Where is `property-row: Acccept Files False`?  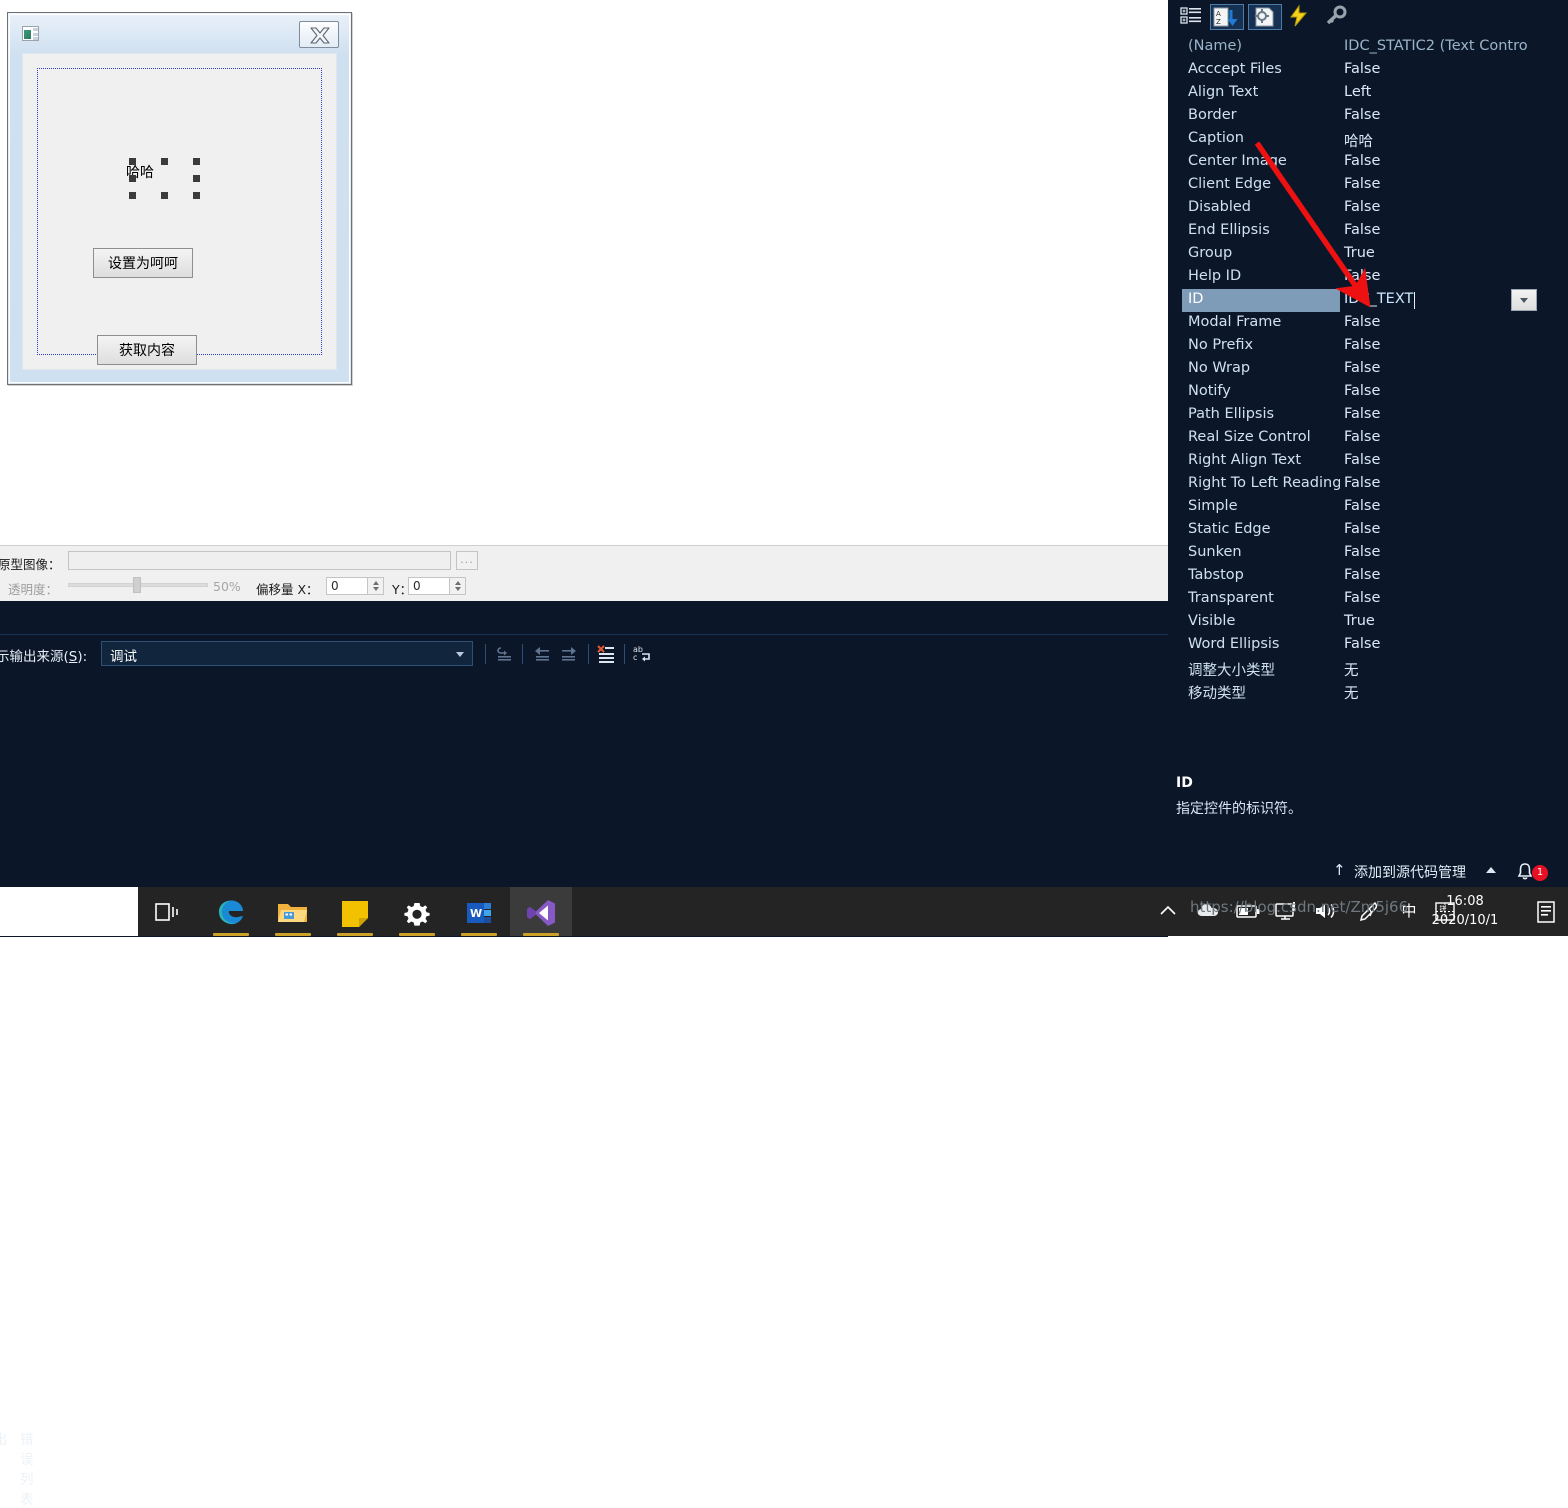 property-row: Acccept Files False is located at coordinates (1368, 70).